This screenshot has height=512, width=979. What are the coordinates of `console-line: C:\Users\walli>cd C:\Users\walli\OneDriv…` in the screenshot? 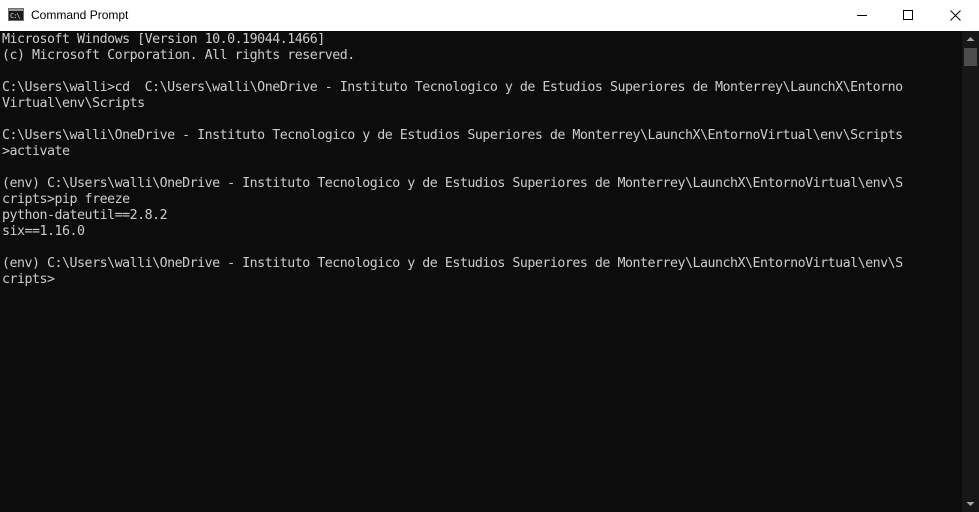 It's located at (452, 87).